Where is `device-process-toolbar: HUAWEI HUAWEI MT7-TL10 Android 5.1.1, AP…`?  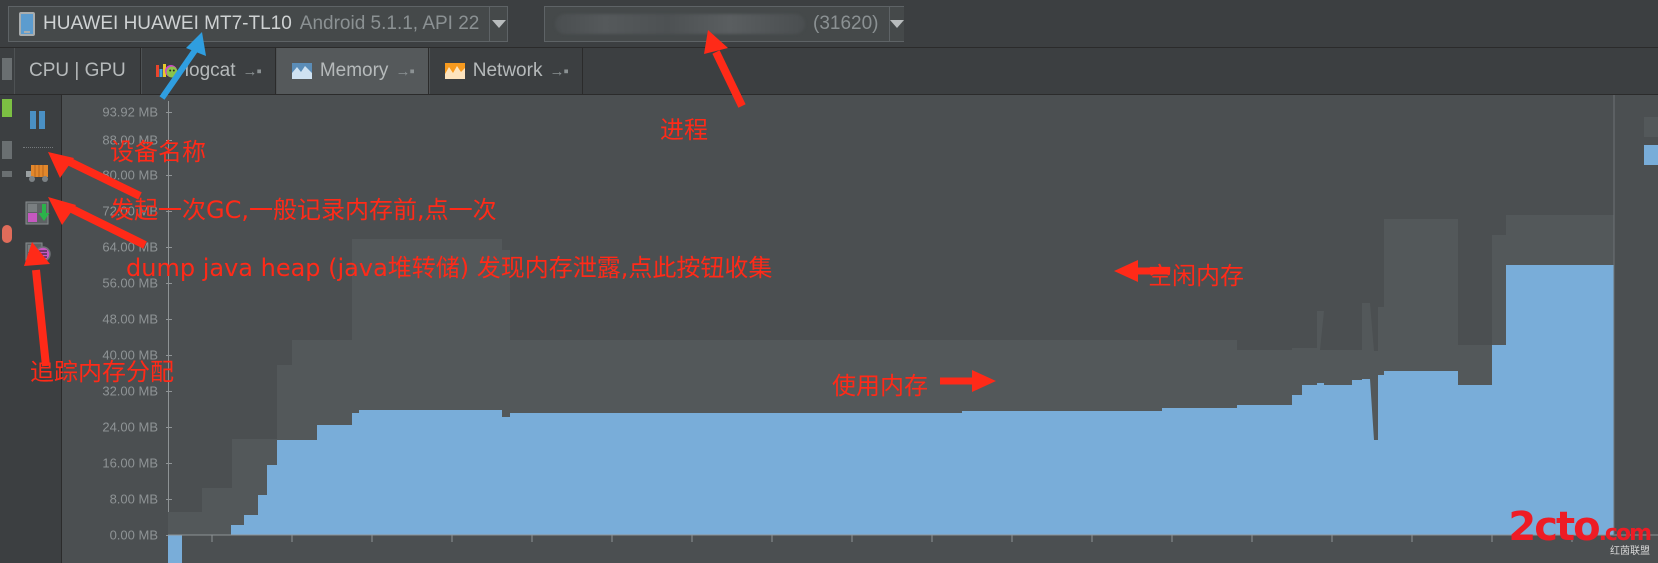
device-process-toolbar: HUAWEI HUAWEI MT7-TL10 Android 5.1.1, AP… is located at coordinates (829, 24).